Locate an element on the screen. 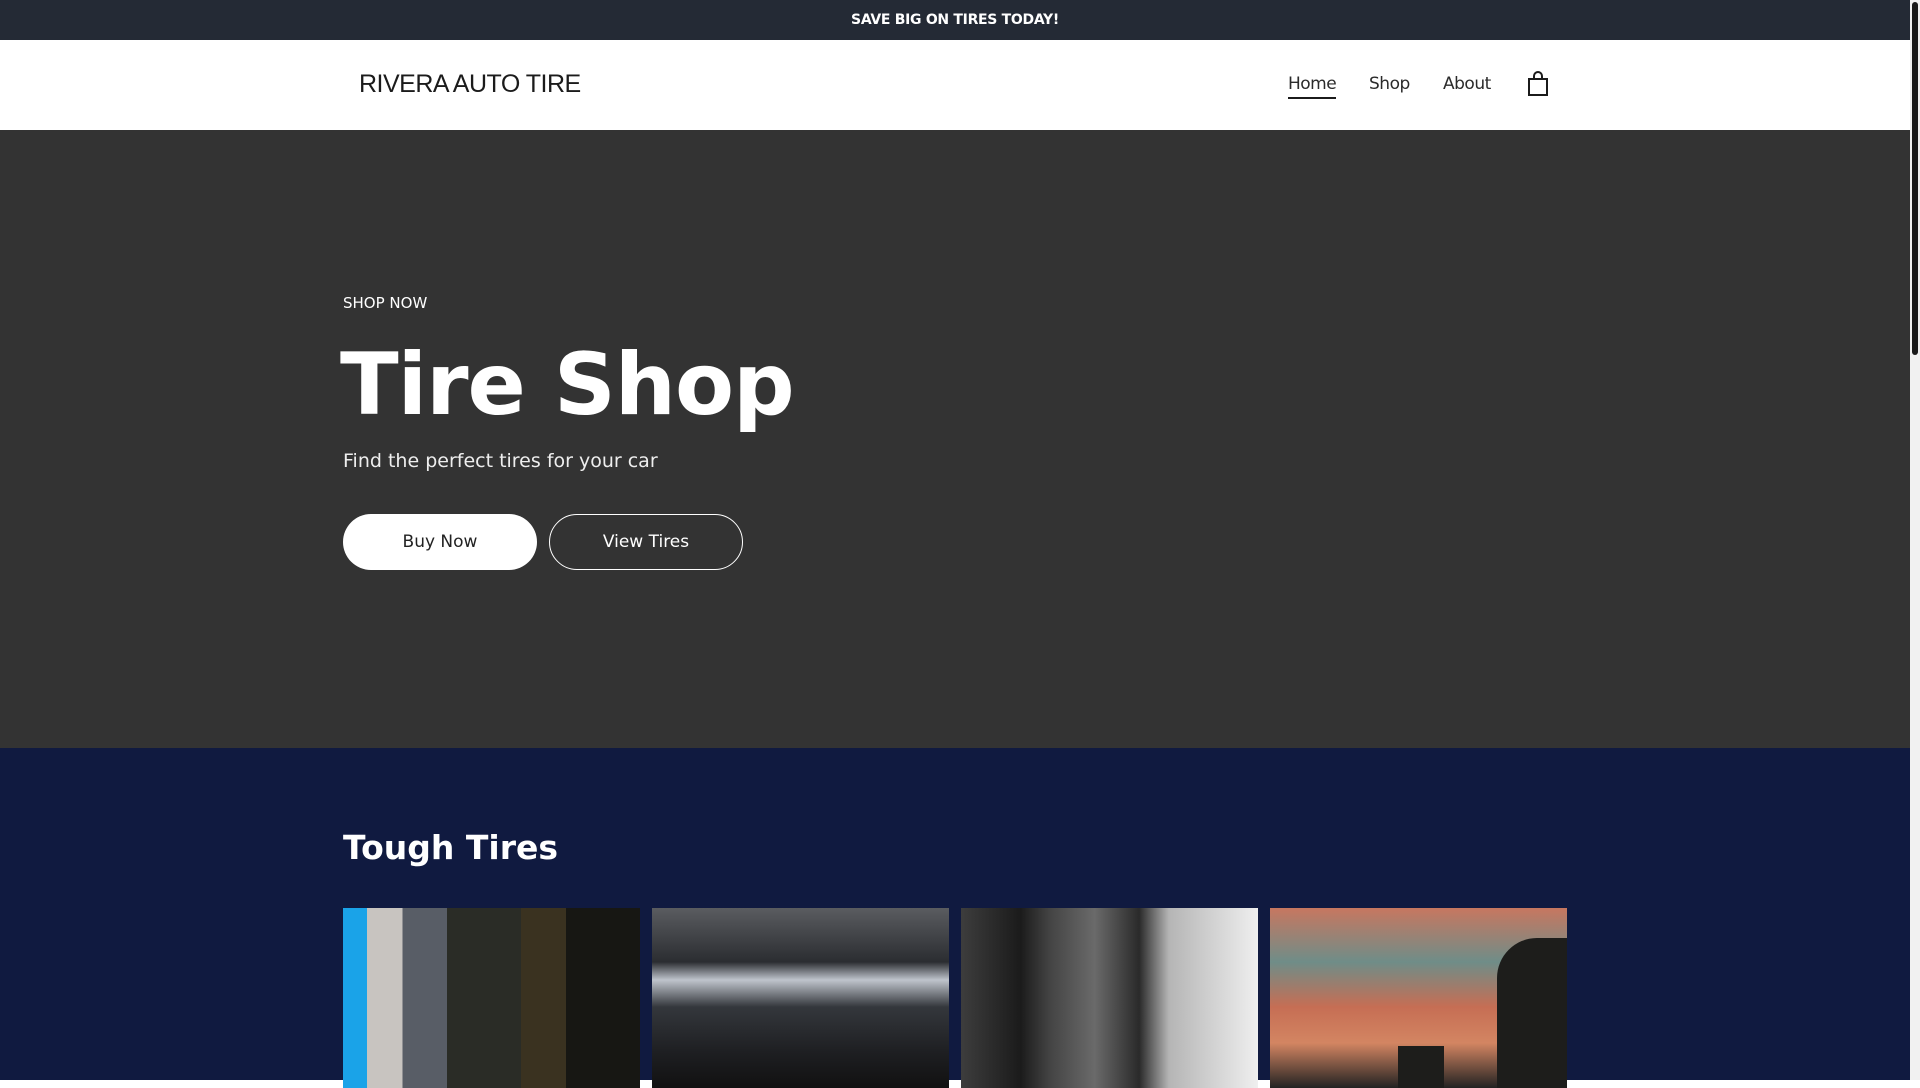 Image resolution: width=1920 pixels, height=1088 pixels. logo: RIVERA AUTO TIRE is located at coordinates (470, 84).